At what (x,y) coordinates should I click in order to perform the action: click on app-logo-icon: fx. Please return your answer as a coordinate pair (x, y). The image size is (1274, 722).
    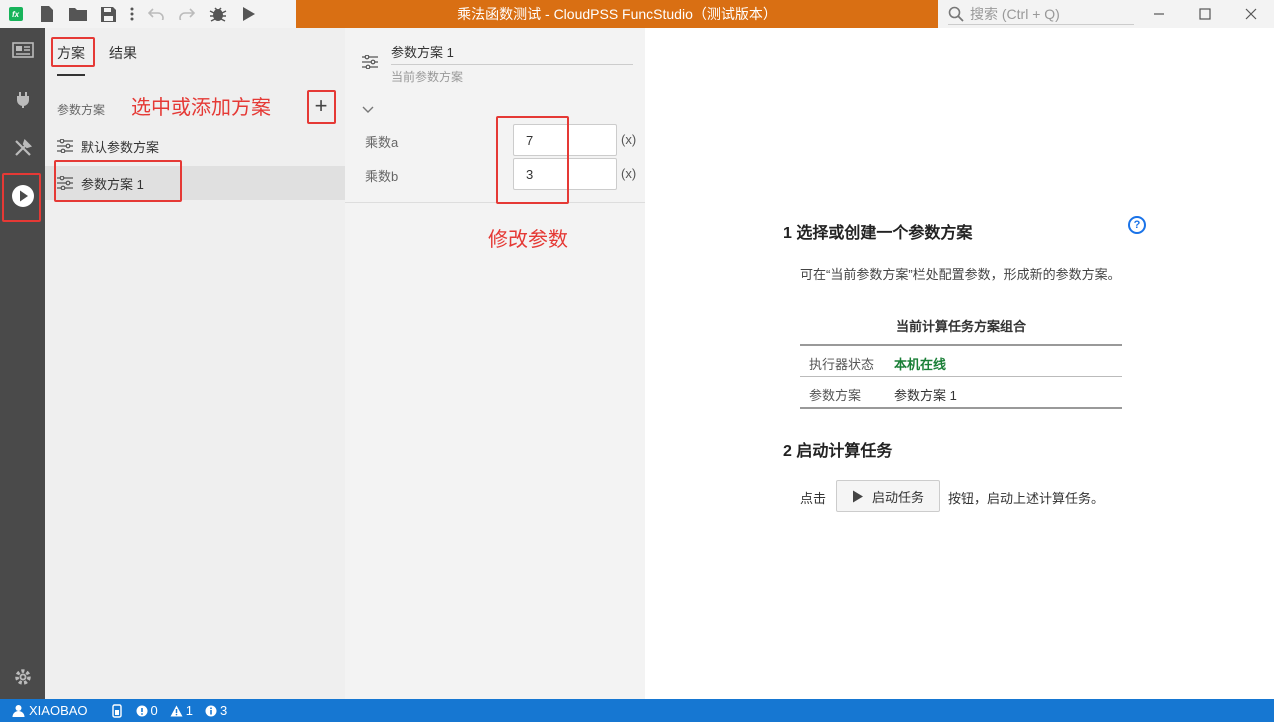
    Looking at the image, I should click on (15, 14).